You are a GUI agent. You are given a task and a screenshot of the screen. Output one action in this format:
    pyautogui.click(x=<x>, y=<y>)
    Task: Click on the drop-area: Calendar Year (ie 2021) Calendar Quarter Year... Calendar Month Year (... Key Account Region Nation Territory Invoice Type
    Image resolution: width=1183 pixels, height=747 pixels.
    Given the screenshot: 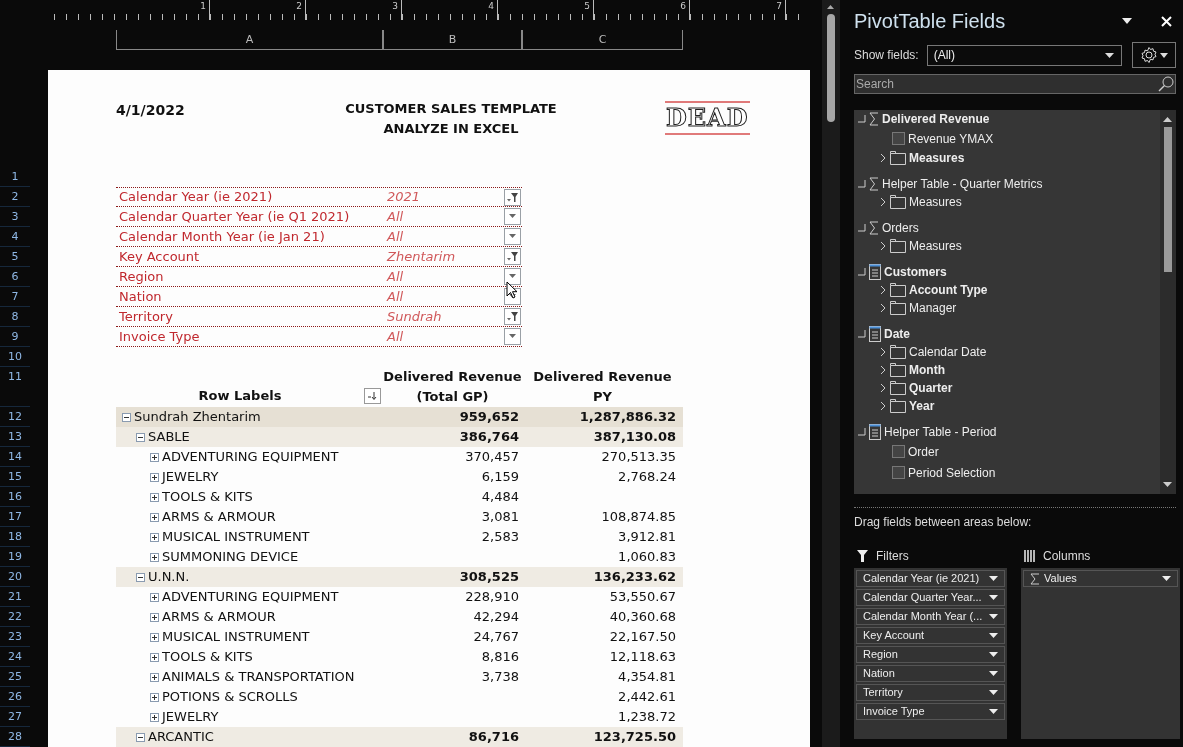 What is the action you would take?
    pyautogui.click(x=930, y=653)
    